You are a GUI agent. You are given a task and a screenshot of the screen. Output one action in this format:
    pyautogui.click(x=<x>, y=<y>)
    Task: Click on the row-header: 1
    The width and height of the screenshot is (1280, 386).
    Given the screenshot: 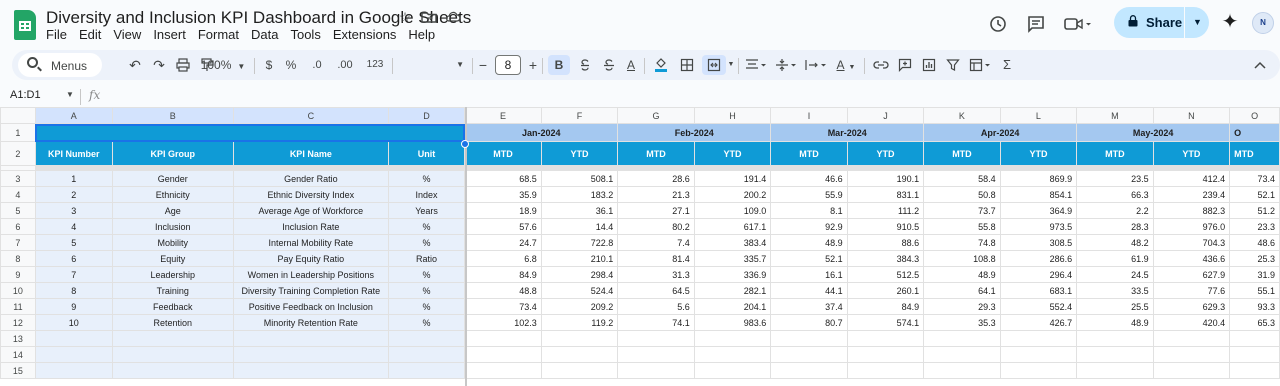 What is the action you would take?
    pyautogui.click(x=18, y=132)
    